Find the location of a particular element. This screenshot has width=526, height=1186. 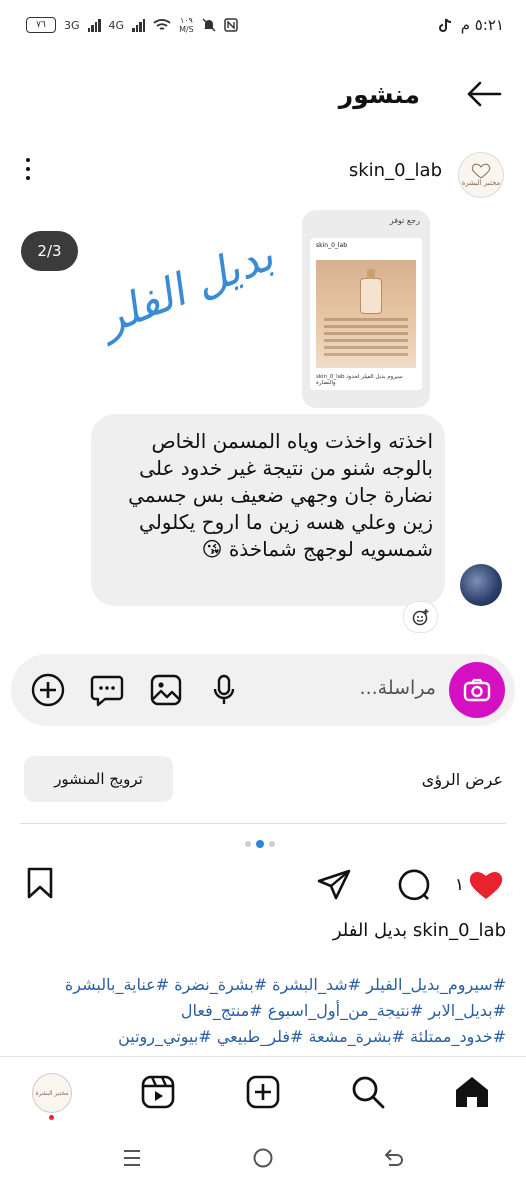

caption-username: skin_0_lab is located at coordinates (459, 930).